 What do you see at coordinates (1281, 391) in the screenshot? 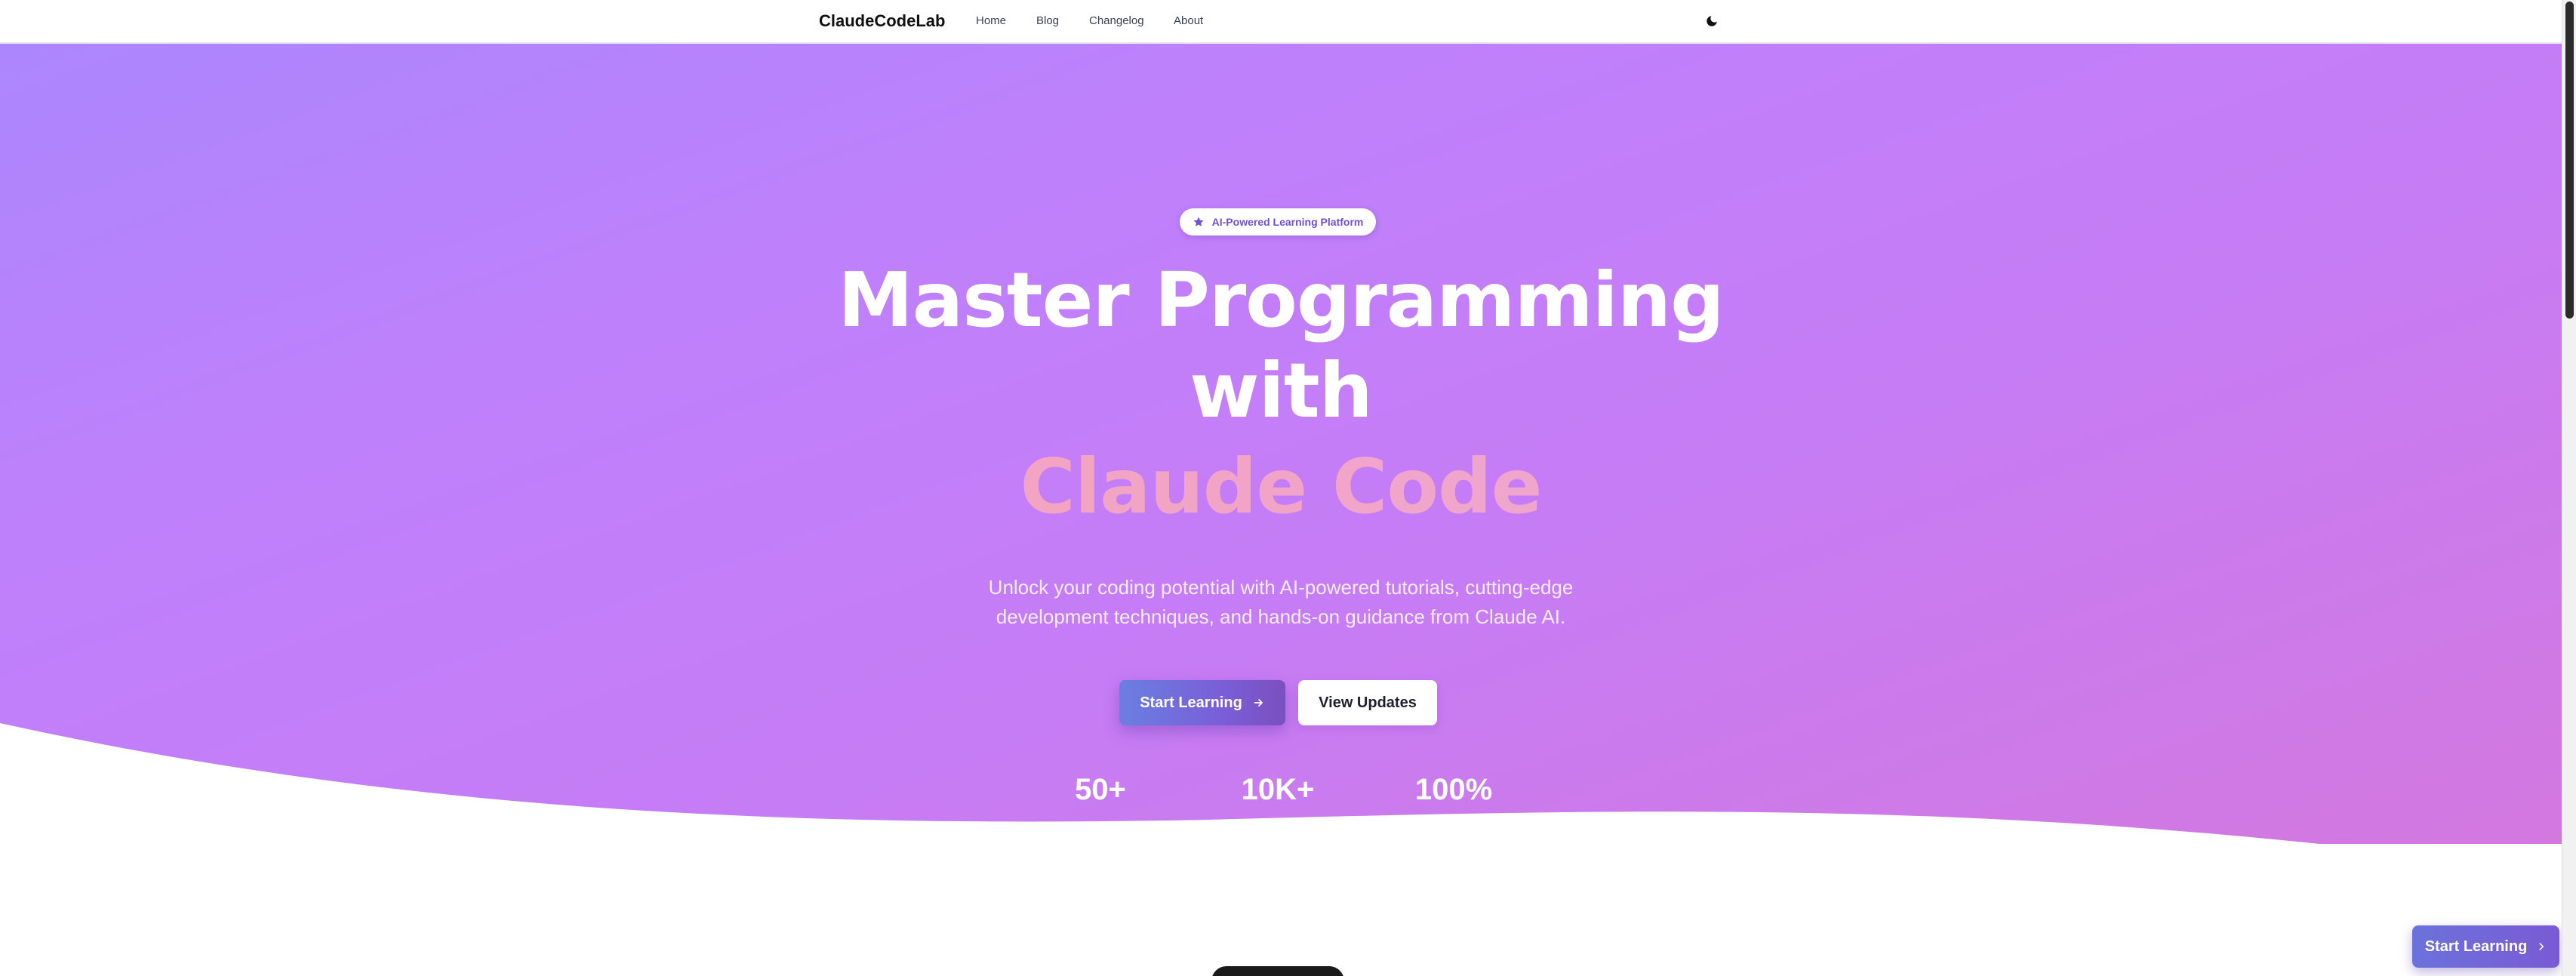
I see `hero-headline-line2: with` at bounding box center [1281, 391].